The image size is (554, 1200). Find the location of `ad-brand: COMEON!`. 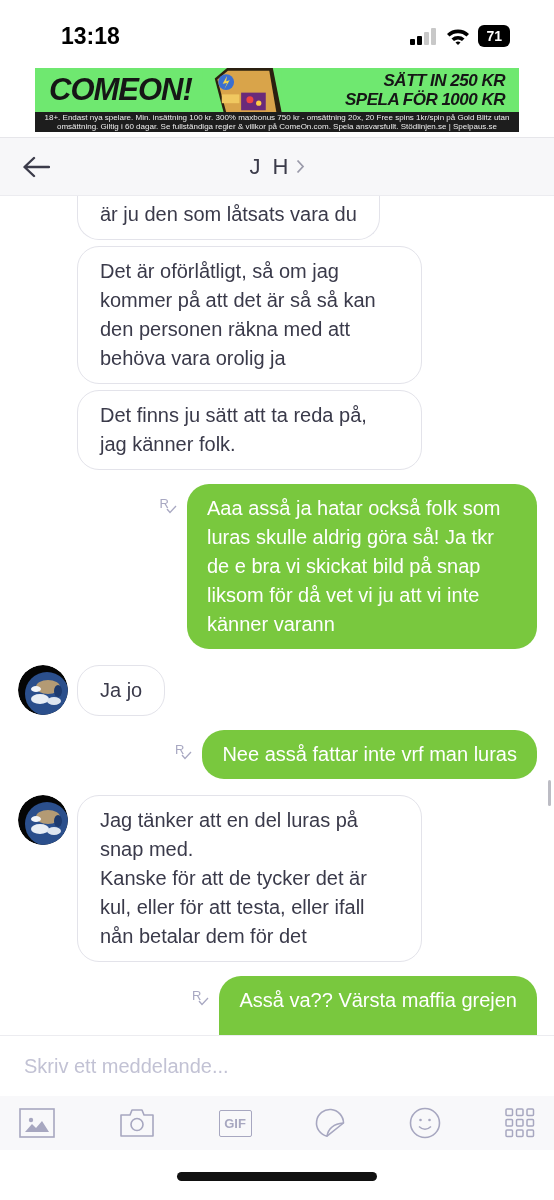

ad-brand: COMEON! is located at coordinates (120, 90).